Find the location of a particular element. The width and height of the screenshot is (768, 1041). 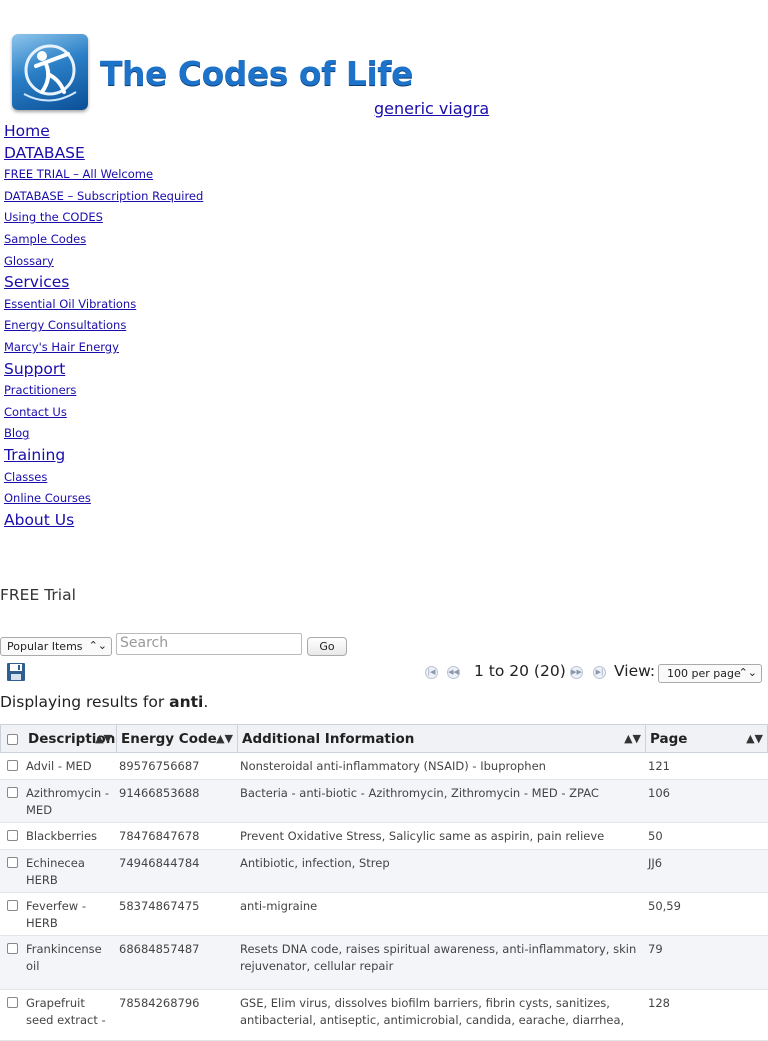

cell-energy-code: 78476847678 is located at coordinates (159, 836).